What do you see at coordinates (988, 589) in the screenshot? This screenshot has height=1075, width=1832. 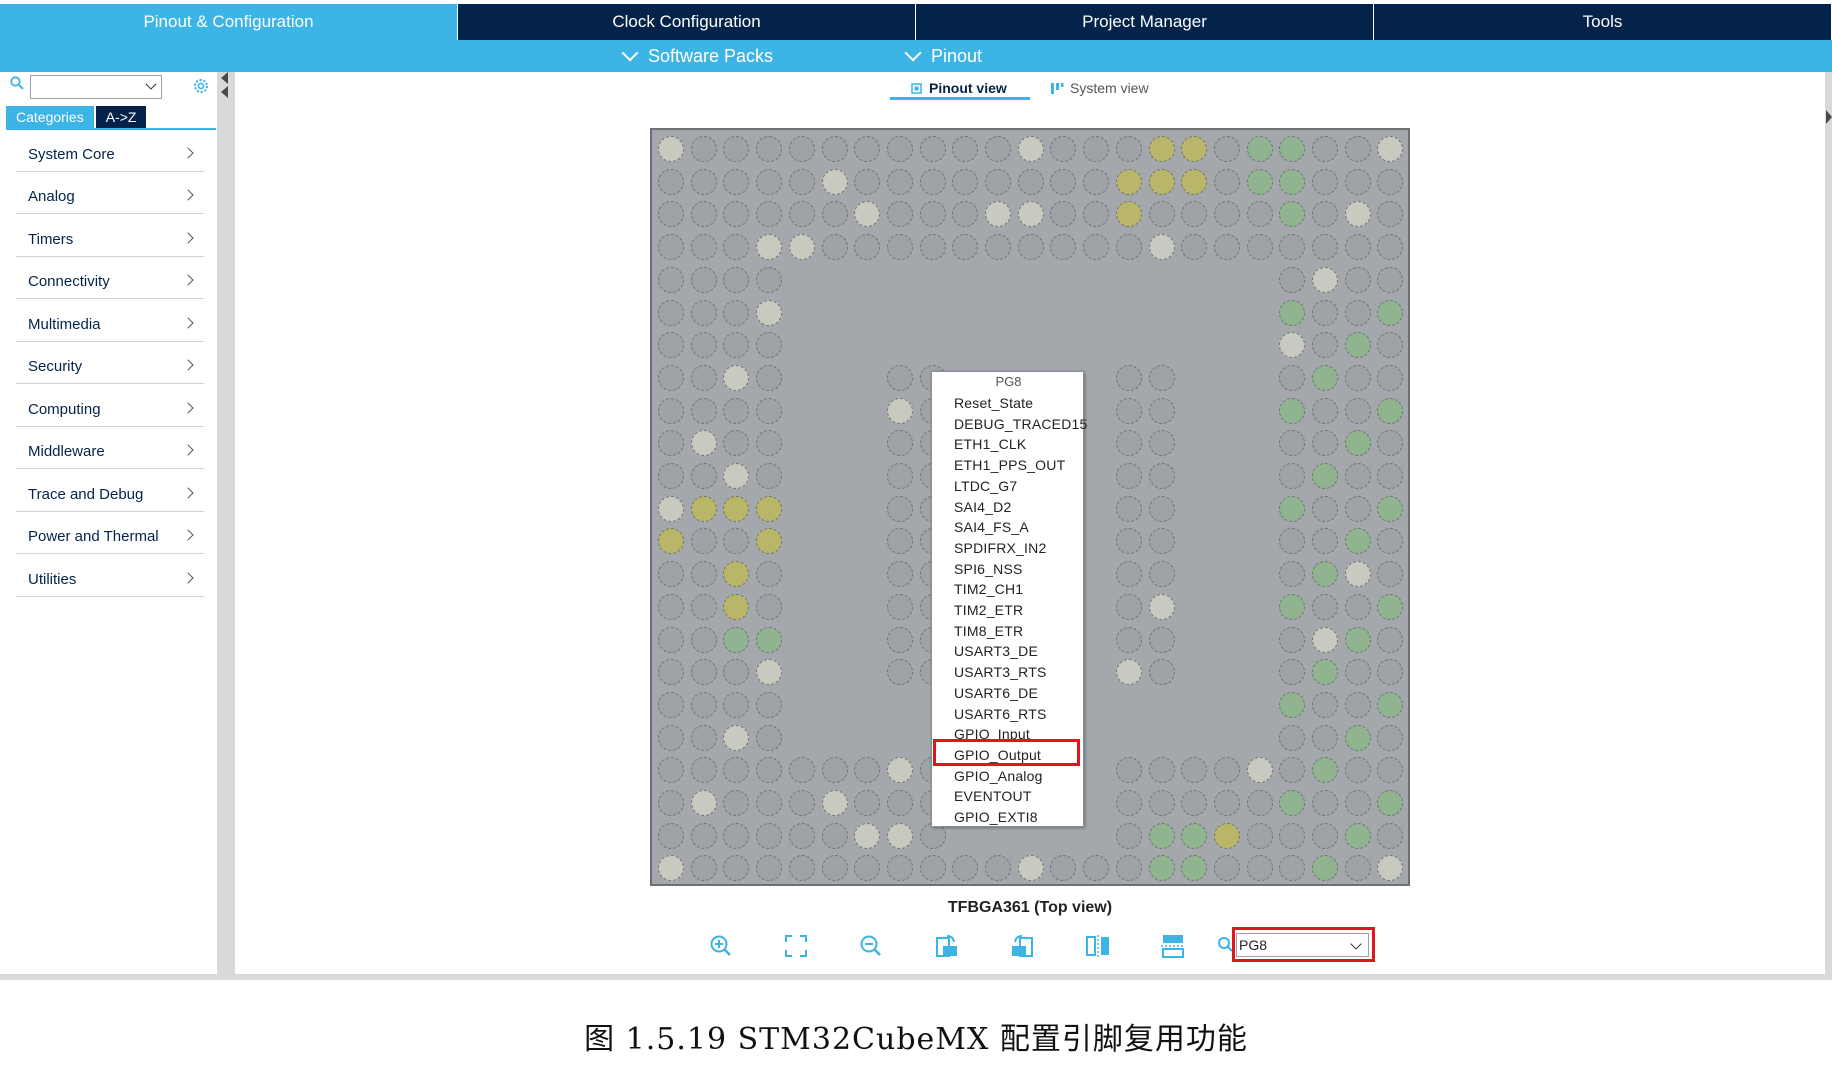 I see `menu-item: TIM2_CH1` at bounding box center [988, 589].